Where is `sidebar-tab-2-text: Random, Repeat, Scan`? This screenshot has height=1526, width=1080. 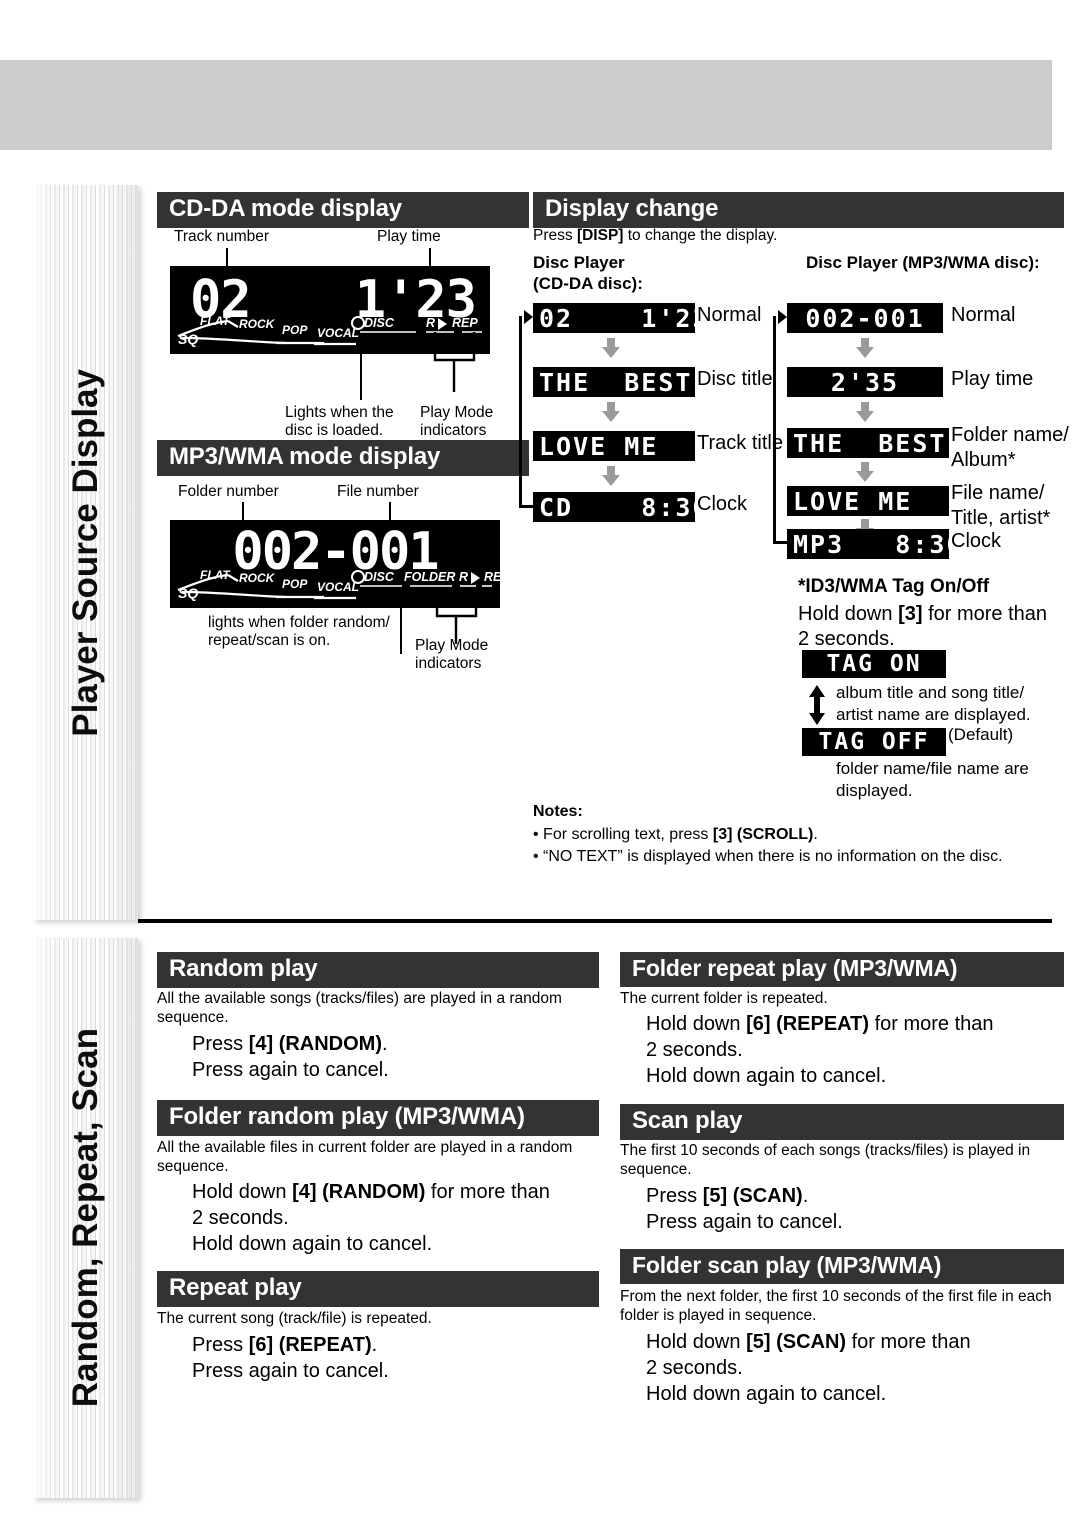 sidebar-tab-2-text: Random, Repeat, Scan is located at coordinates (85, 1218).